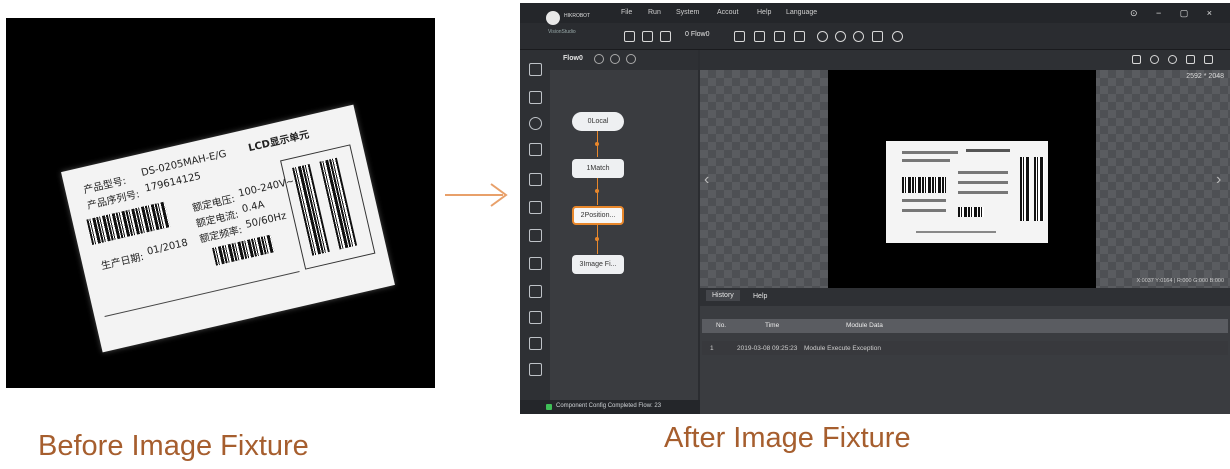 The image size is (1230, 469). I want to click on label-text: 01/2018, so click(167, 247).